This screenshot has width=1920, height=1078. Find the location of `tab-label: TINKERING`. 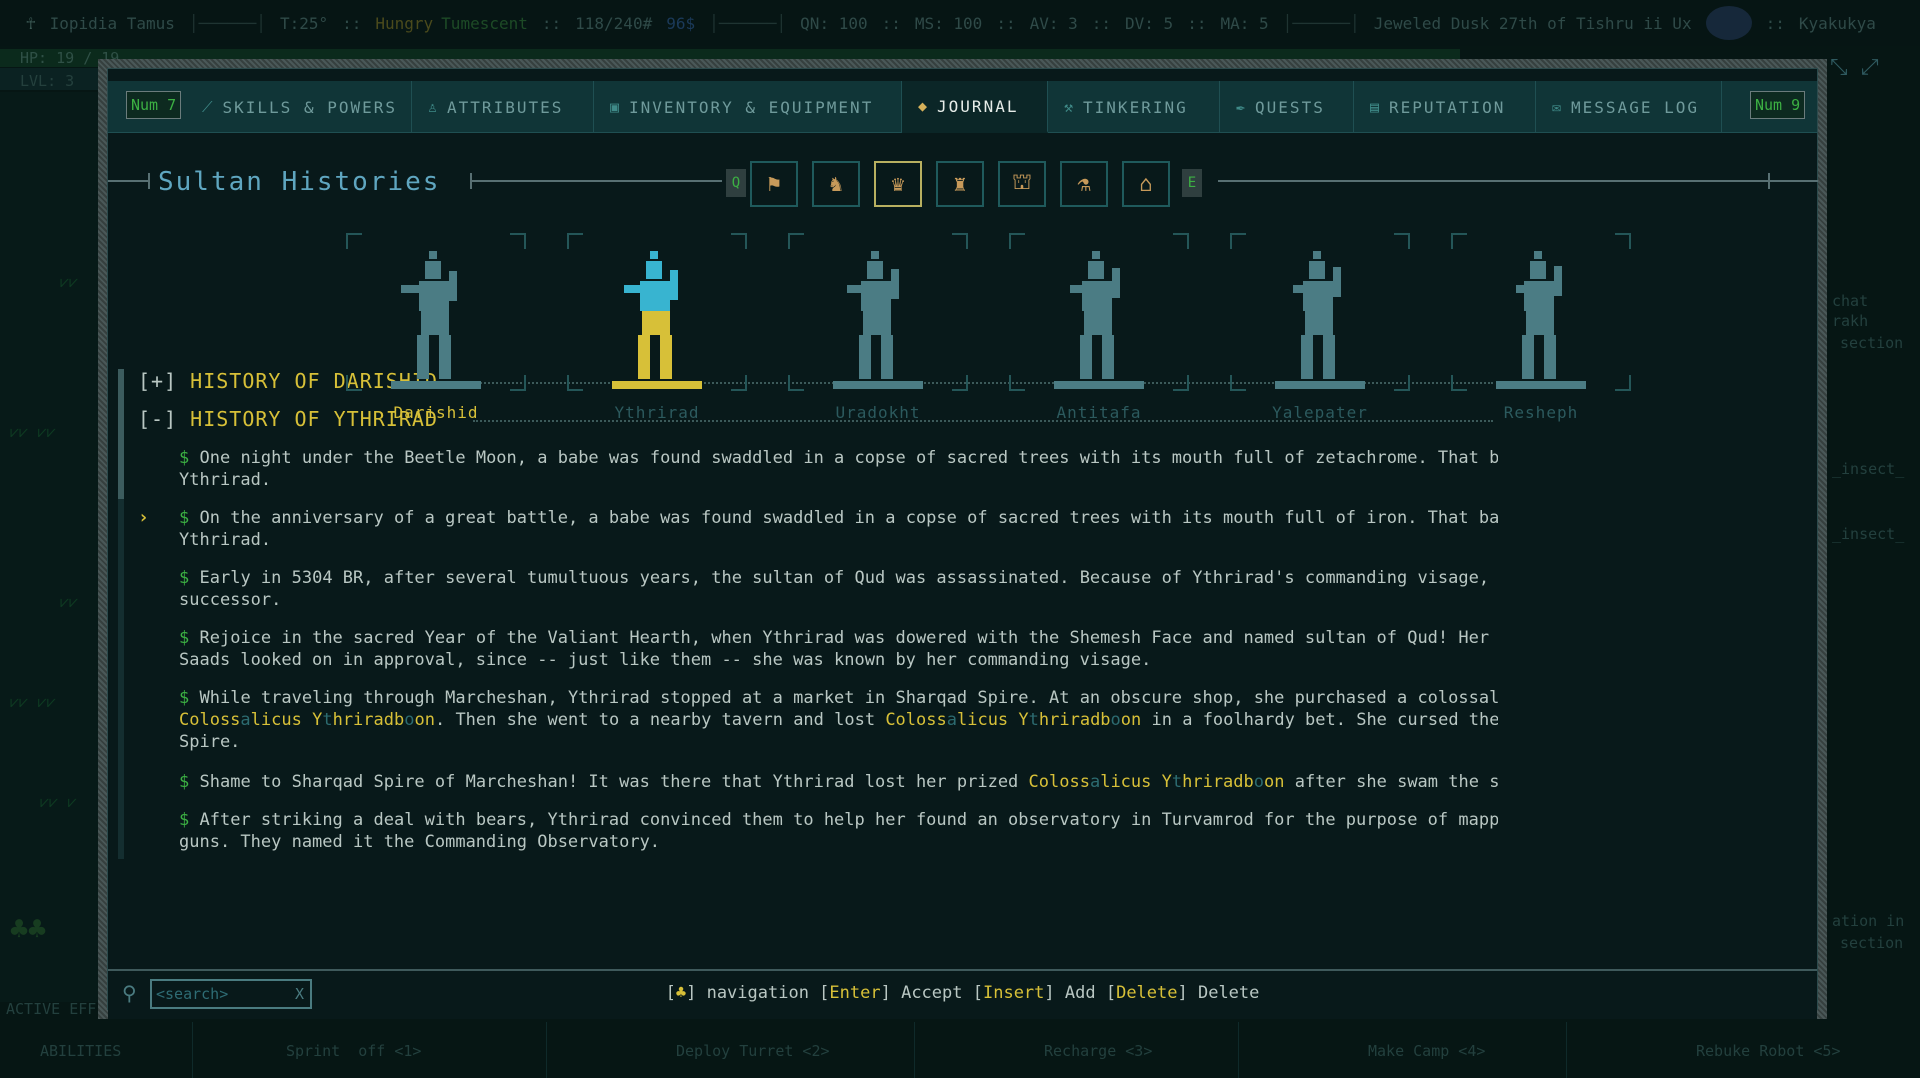

tab-label: TINKERING is located at coordinates (1135, 107).